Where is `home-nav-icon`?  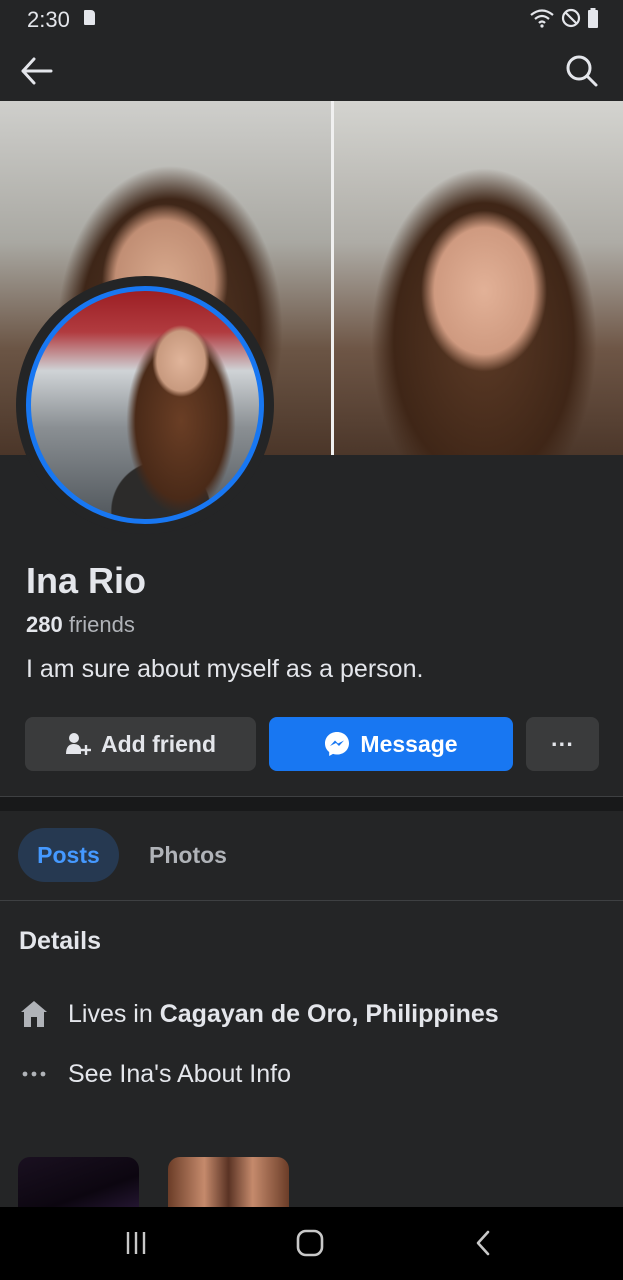
home-nav-icon is located at coordinates (310, 1243).